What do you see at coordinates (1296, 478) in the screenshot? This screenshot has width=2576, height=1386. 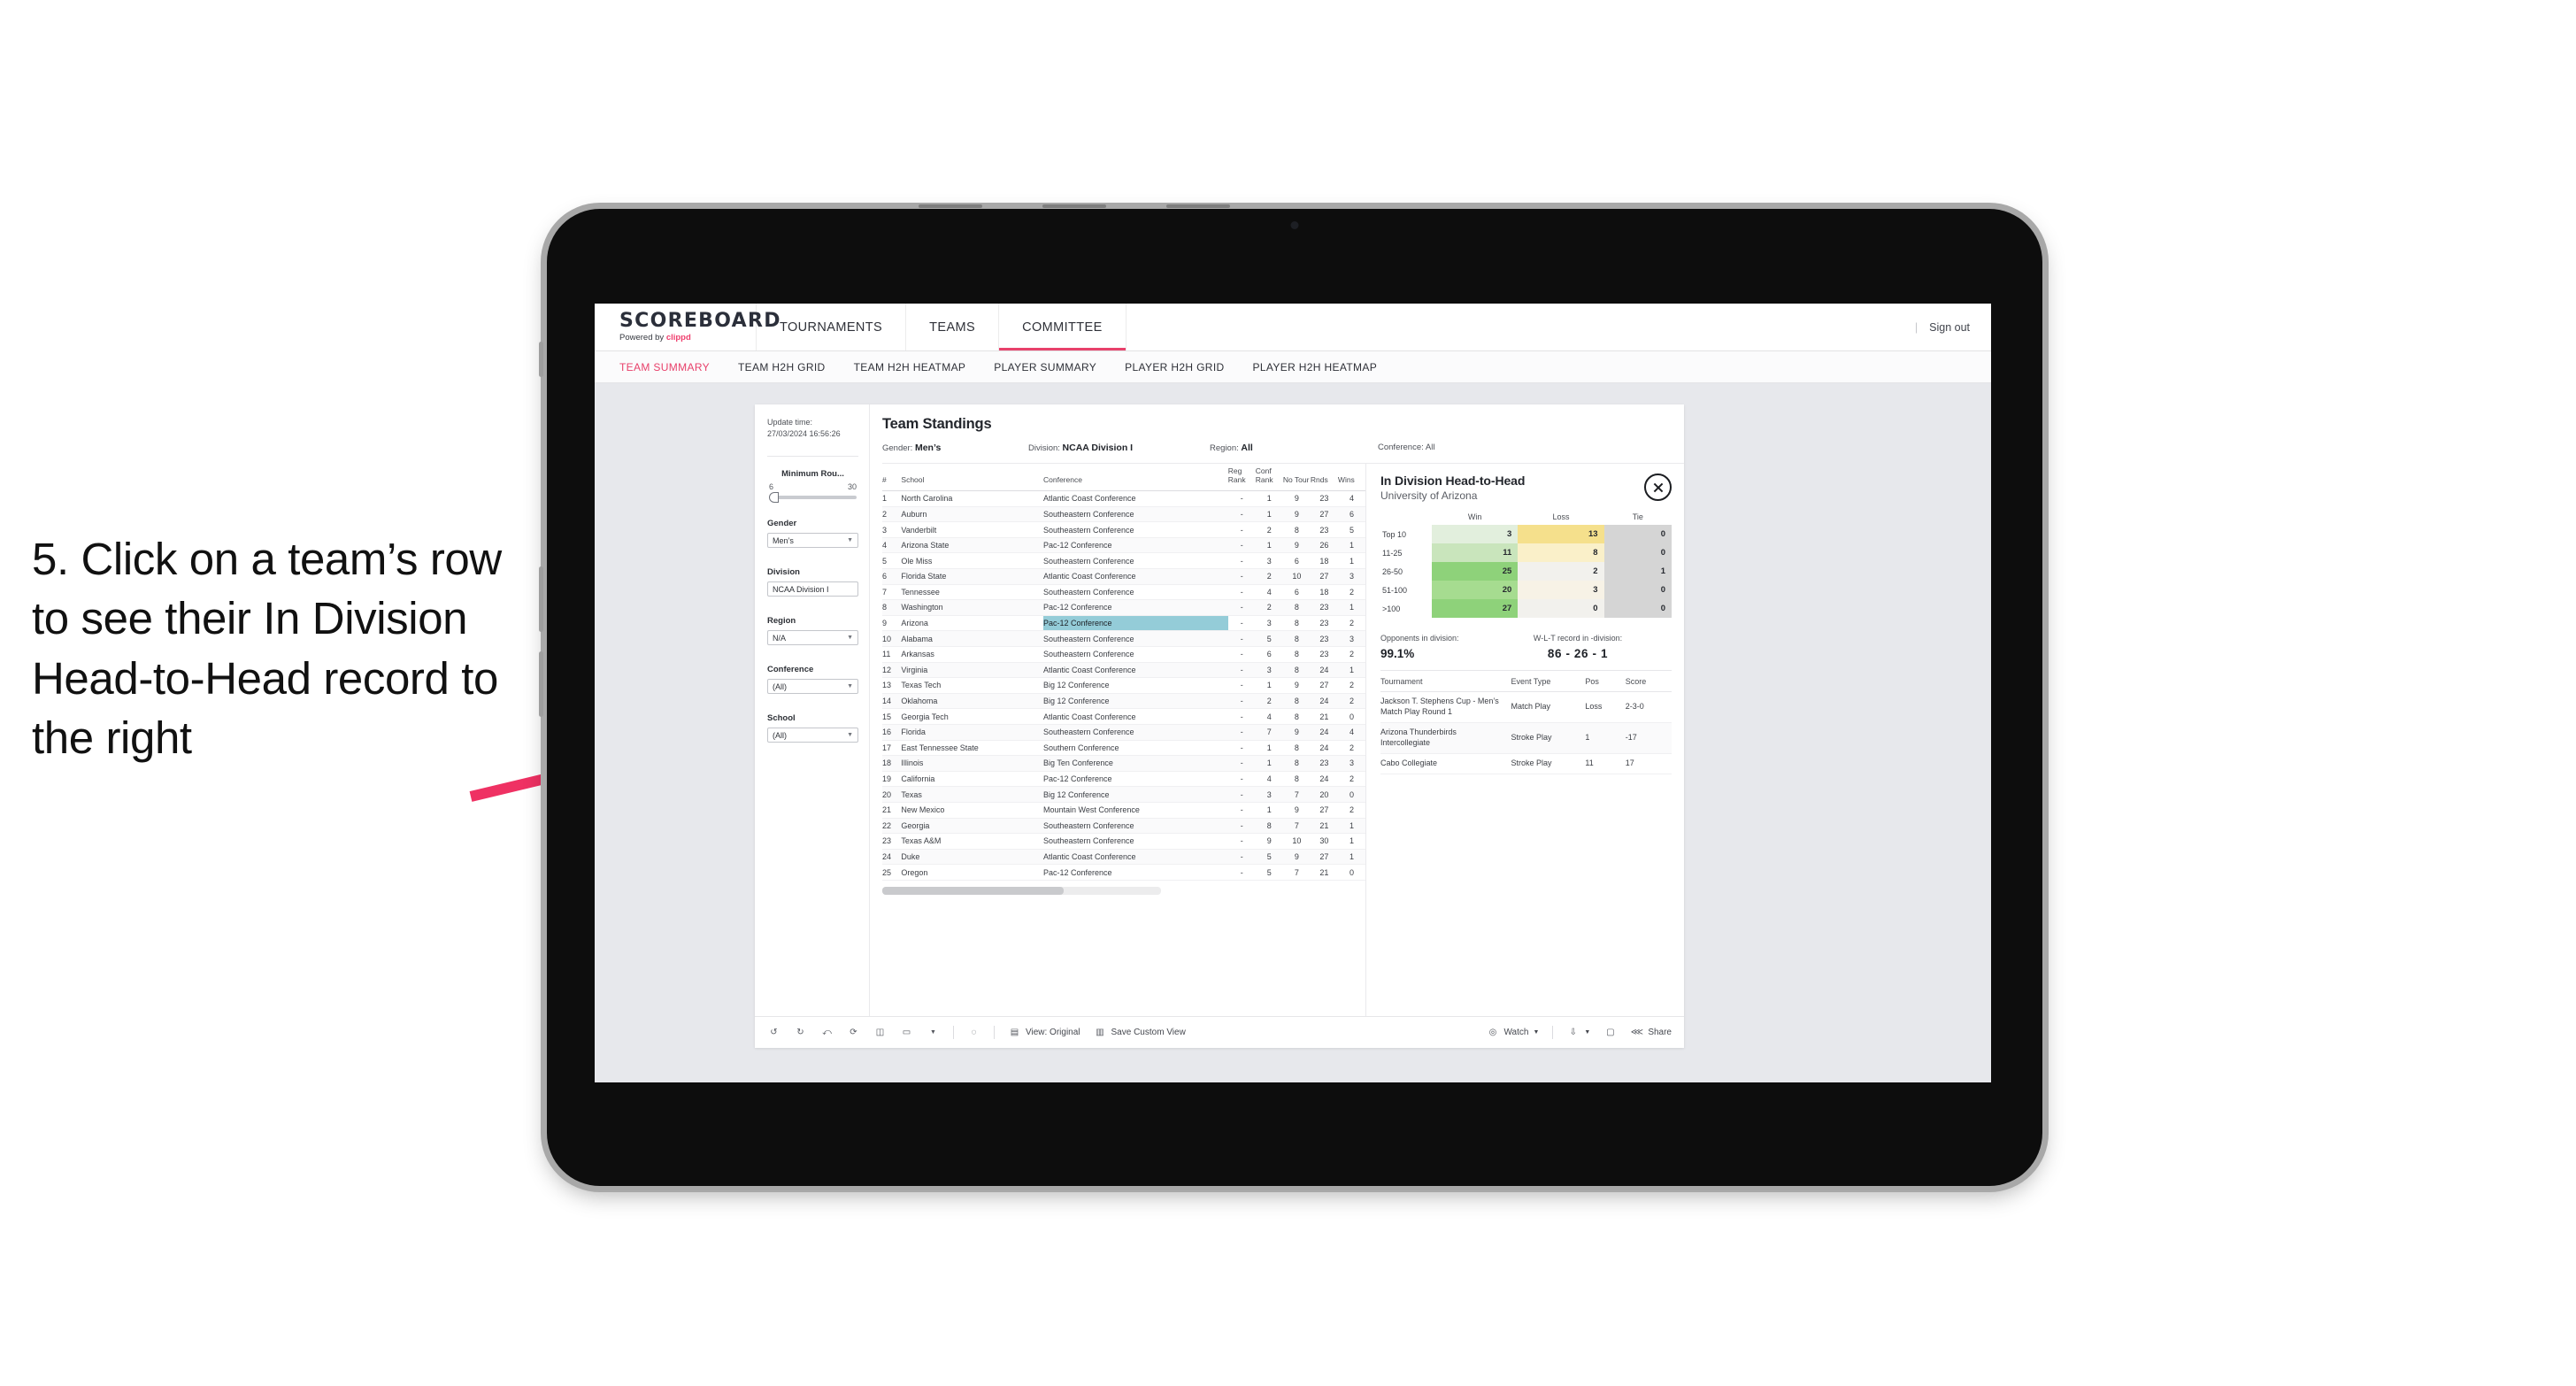 I see `col-no-tour: No Tour` at bounding box center [1296, 478].